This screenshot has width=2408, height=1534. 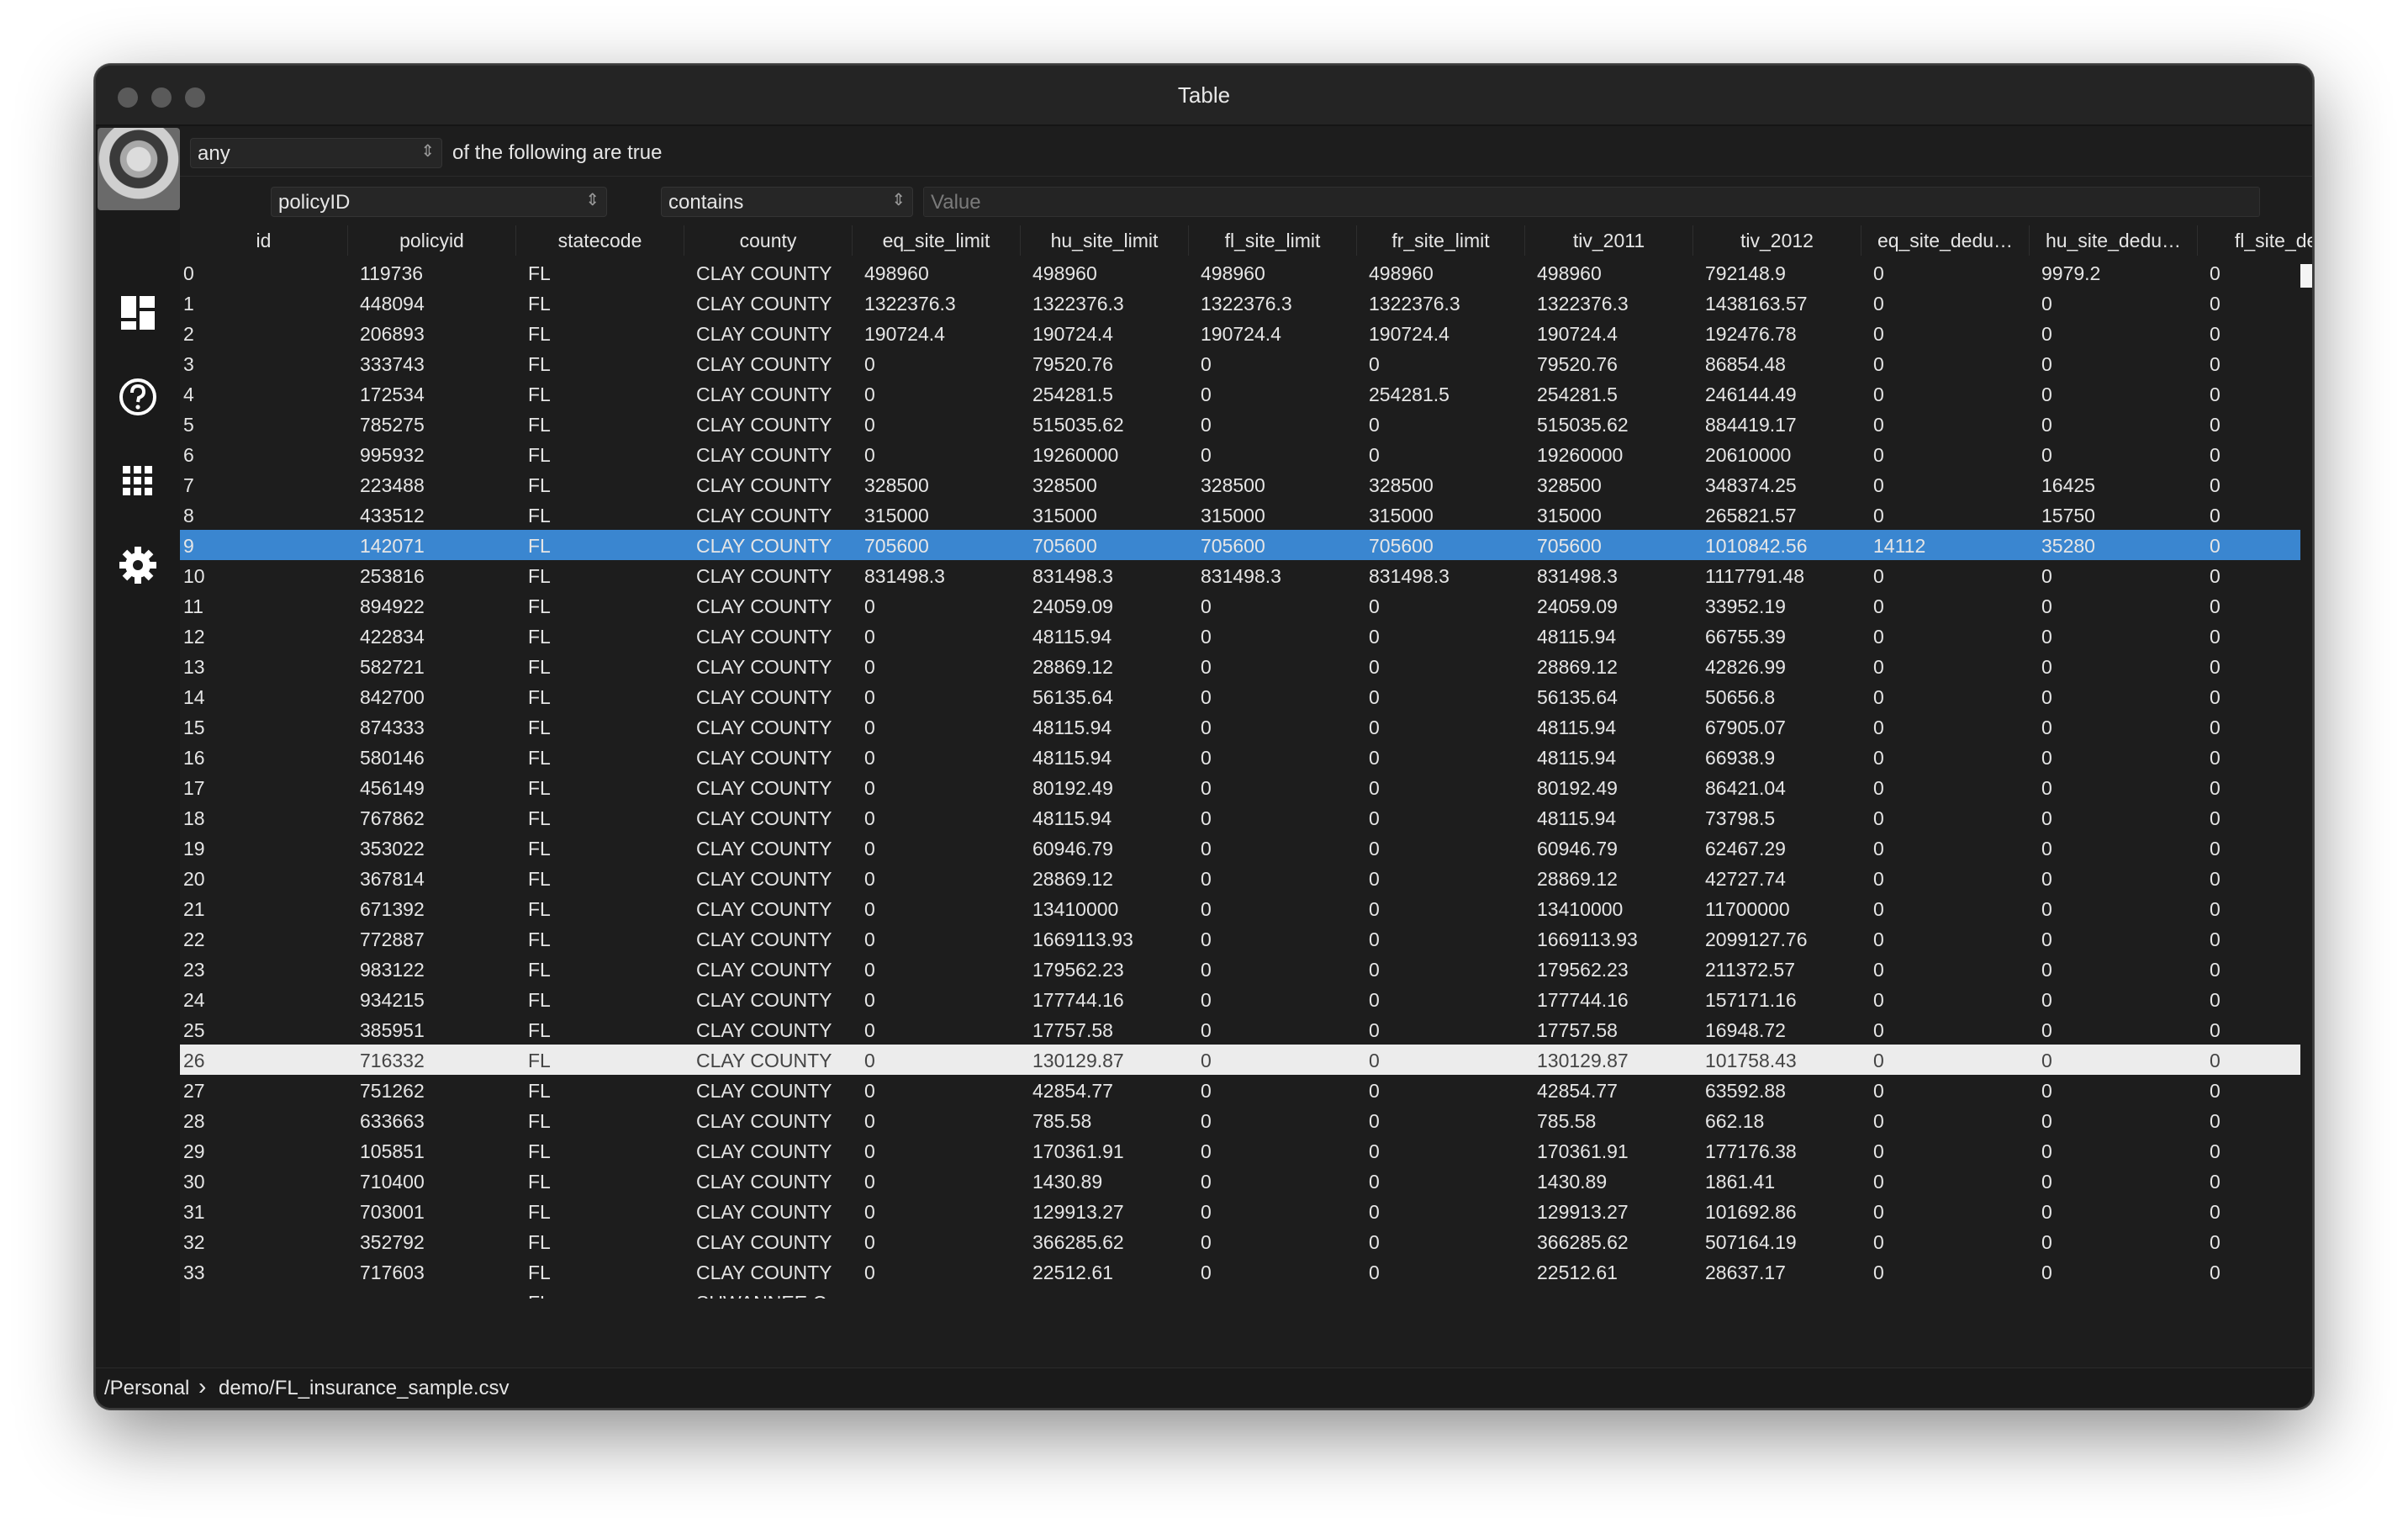 I want to click on help-icon, so click(x=138, y=397).